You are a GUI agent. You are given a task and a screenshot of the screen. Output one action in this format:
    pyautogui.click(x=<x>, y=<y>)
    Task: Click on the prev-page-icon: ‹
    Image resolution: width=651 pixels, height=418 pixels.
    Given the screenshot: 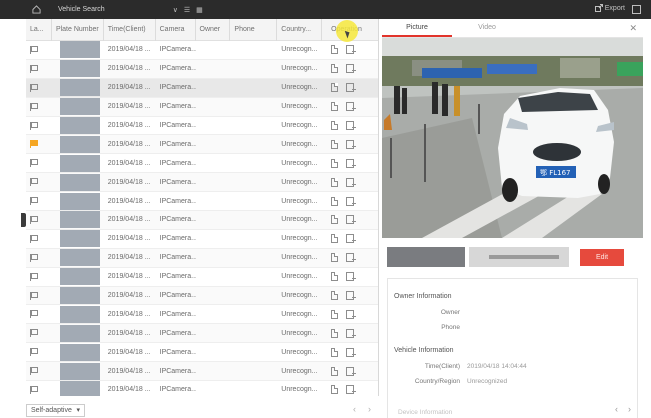 What is the action you would take?
    pyautogui.click(x=354, y=409)
    